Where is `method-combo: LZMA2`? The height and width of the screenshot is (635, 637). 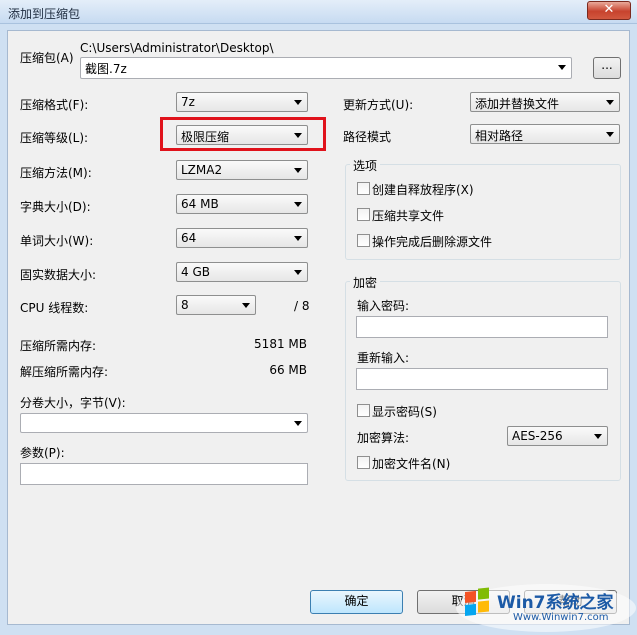 method-combo: LZMA2 is located at coordinates (242, 170).